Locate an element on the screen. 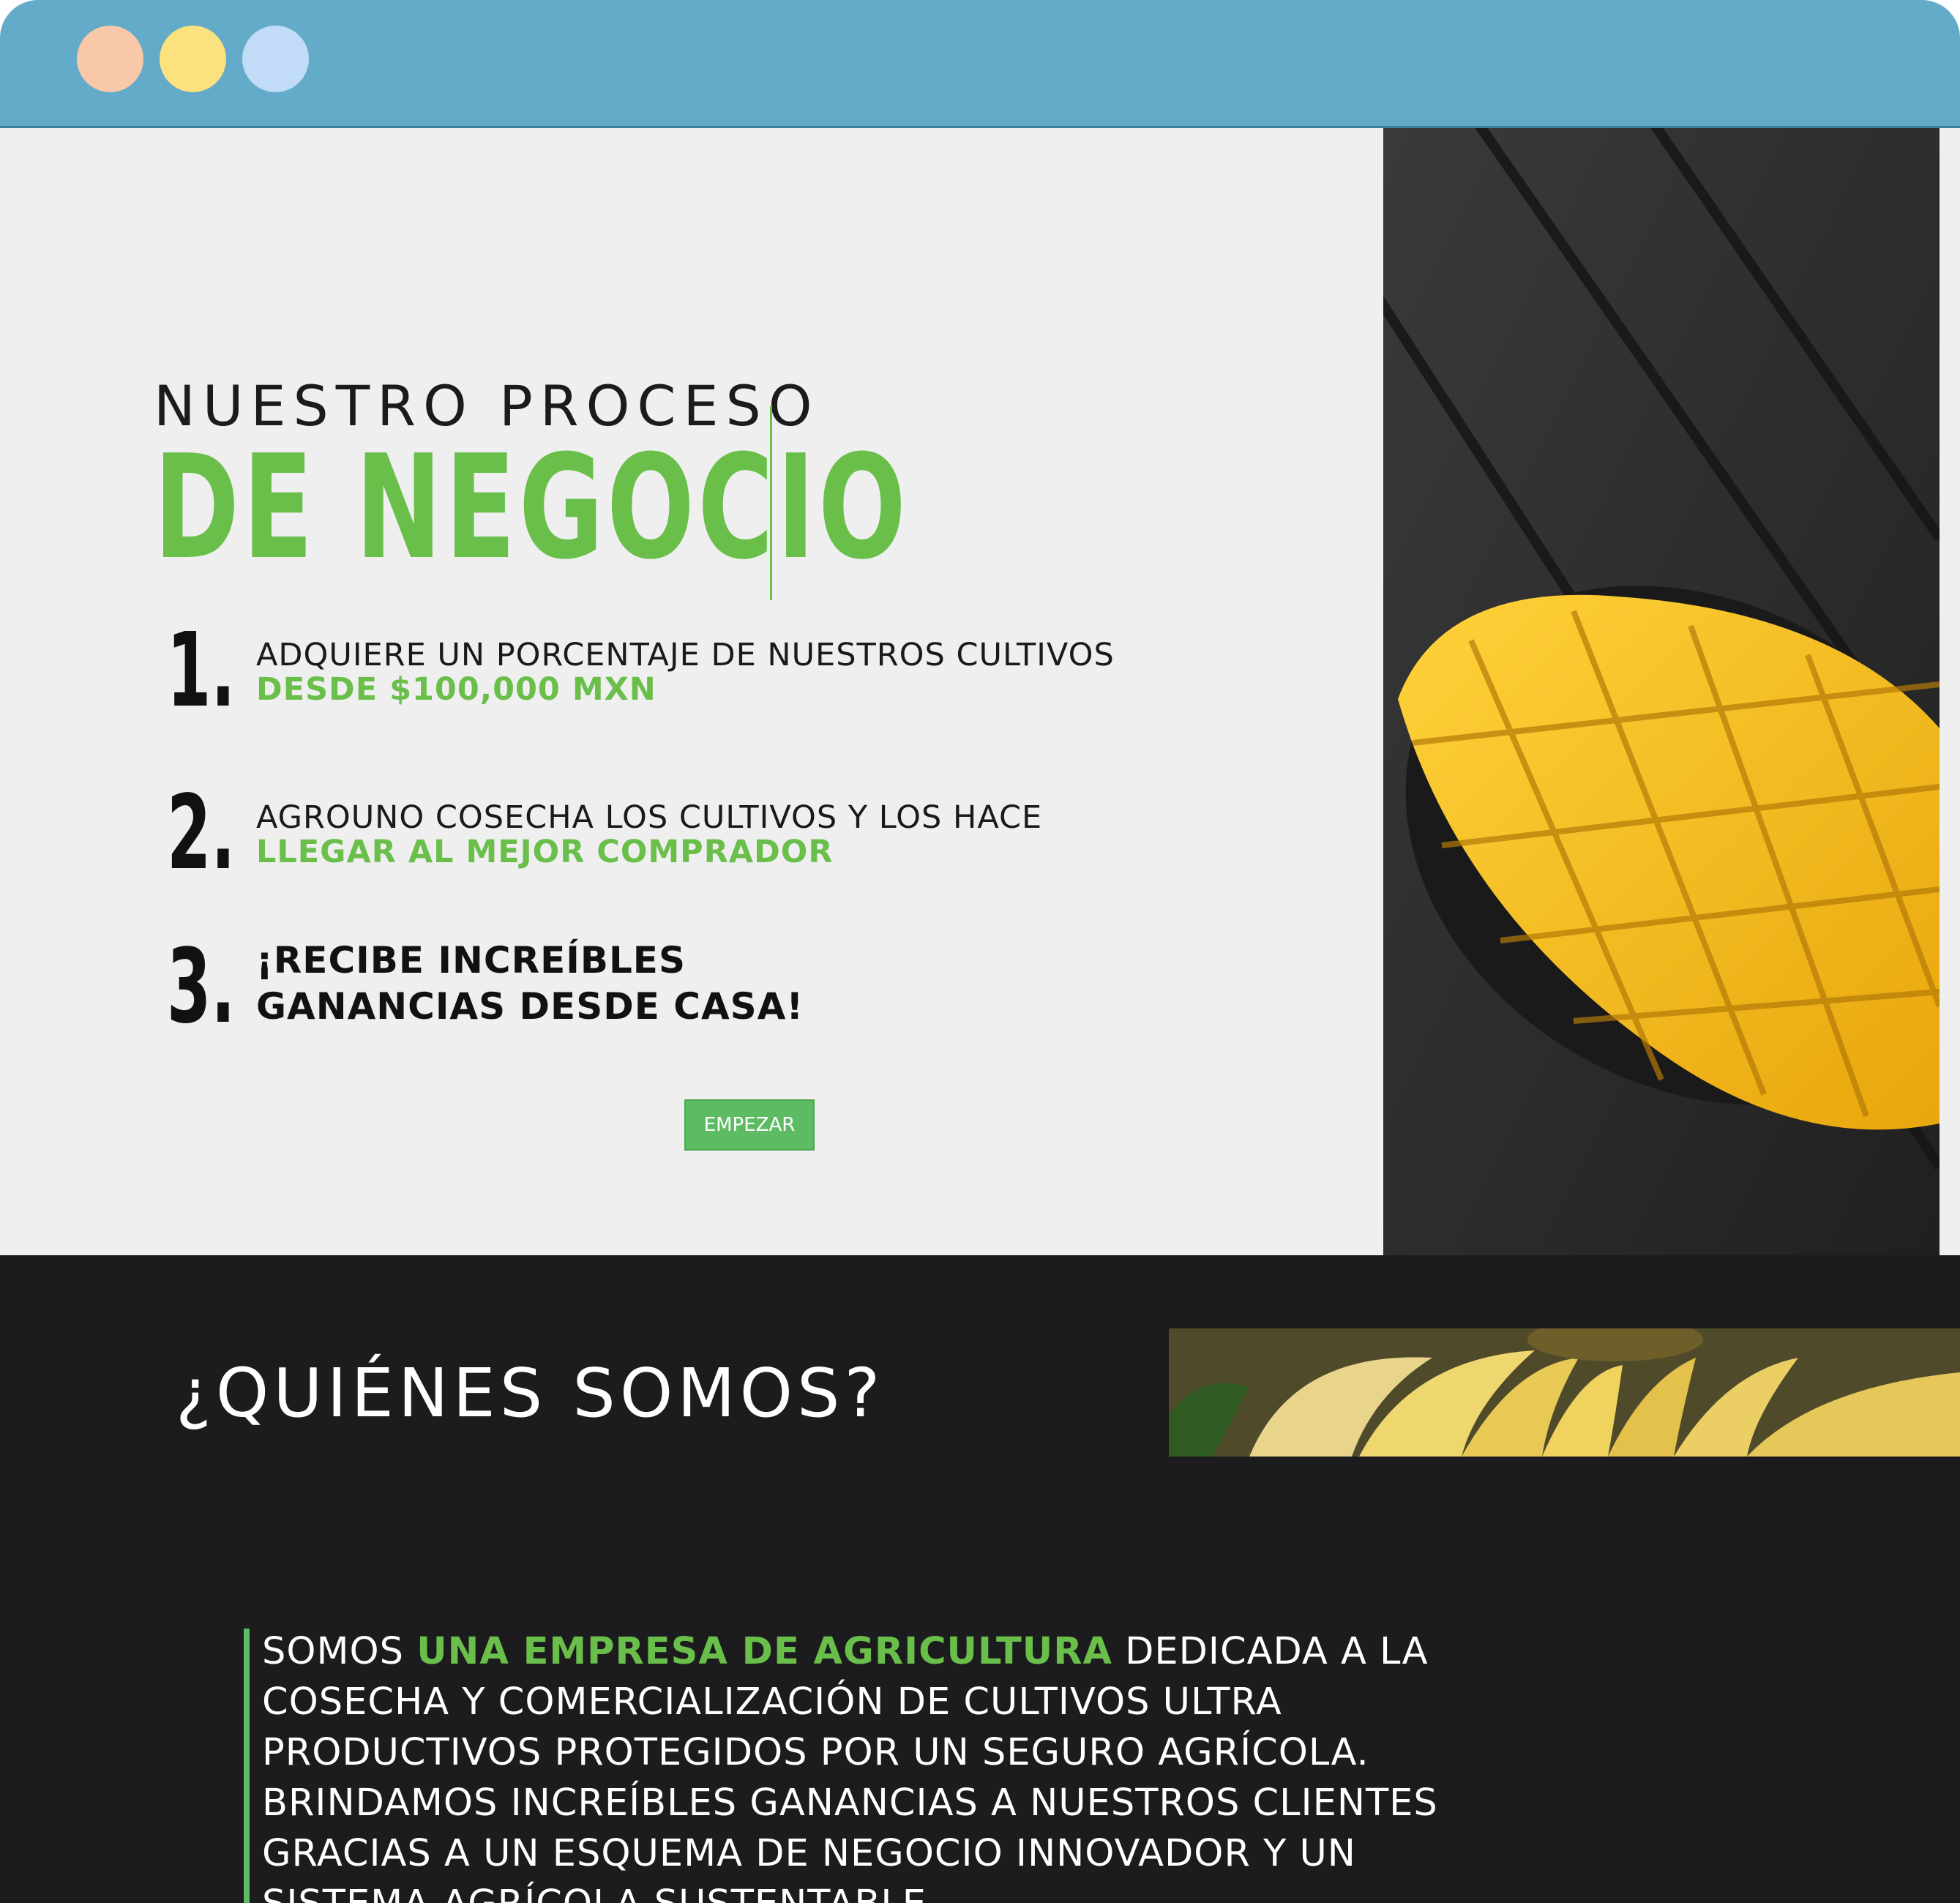 The image size is (1960, 1903). process-title-big: DE NEGOCIO is located at coordinates (532, 508).